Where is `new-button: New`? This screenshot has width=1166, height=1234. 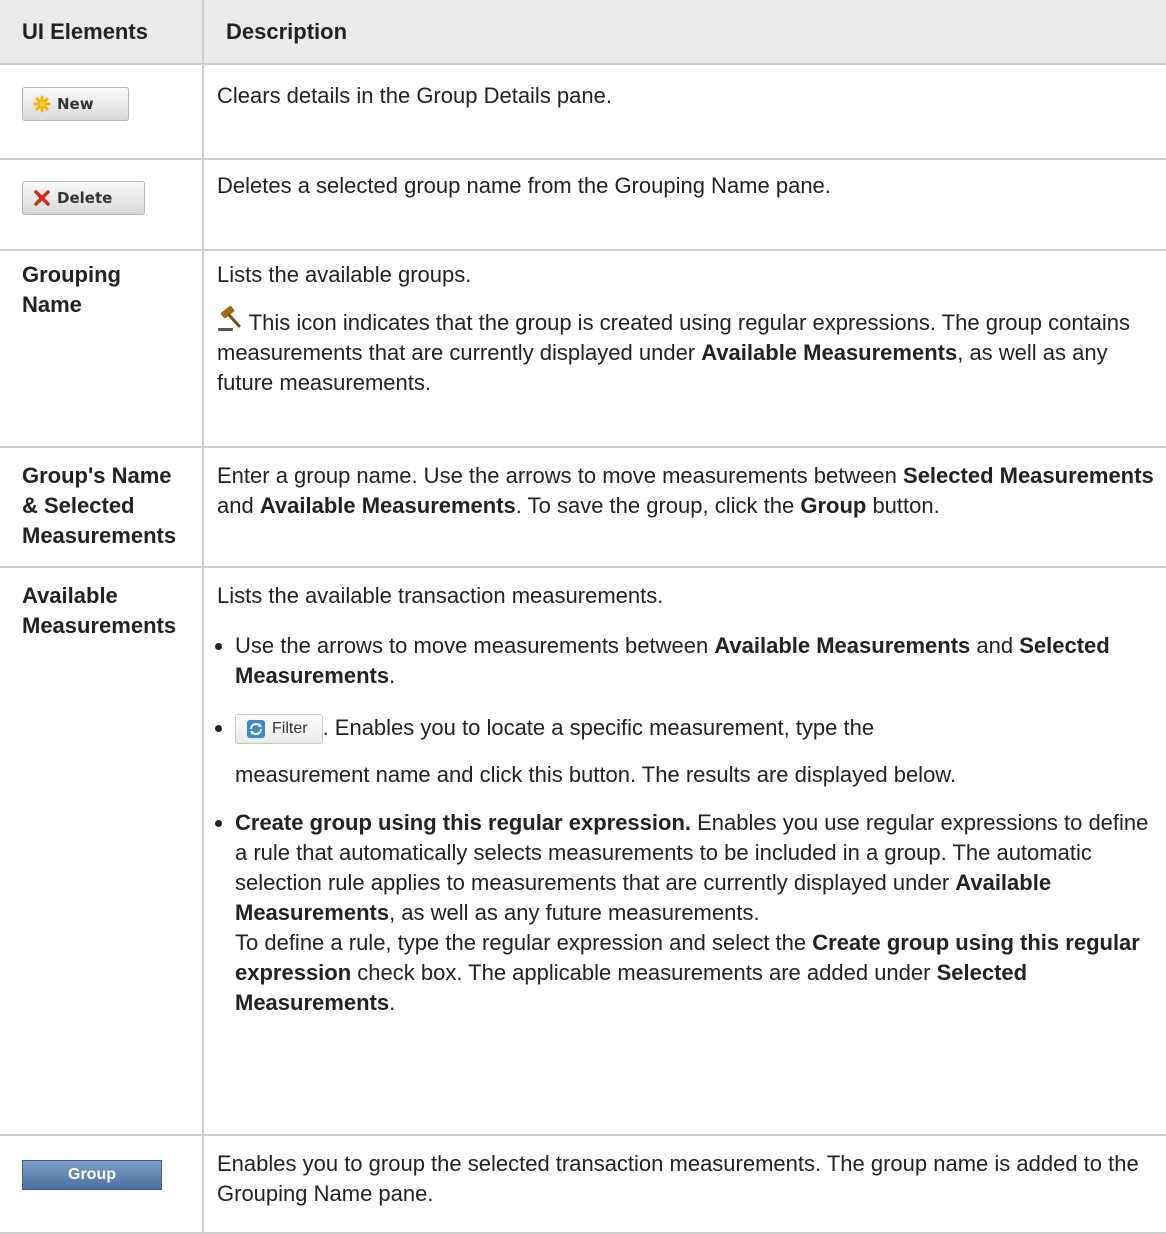 new-button: New is located at coordinates (75, 104).